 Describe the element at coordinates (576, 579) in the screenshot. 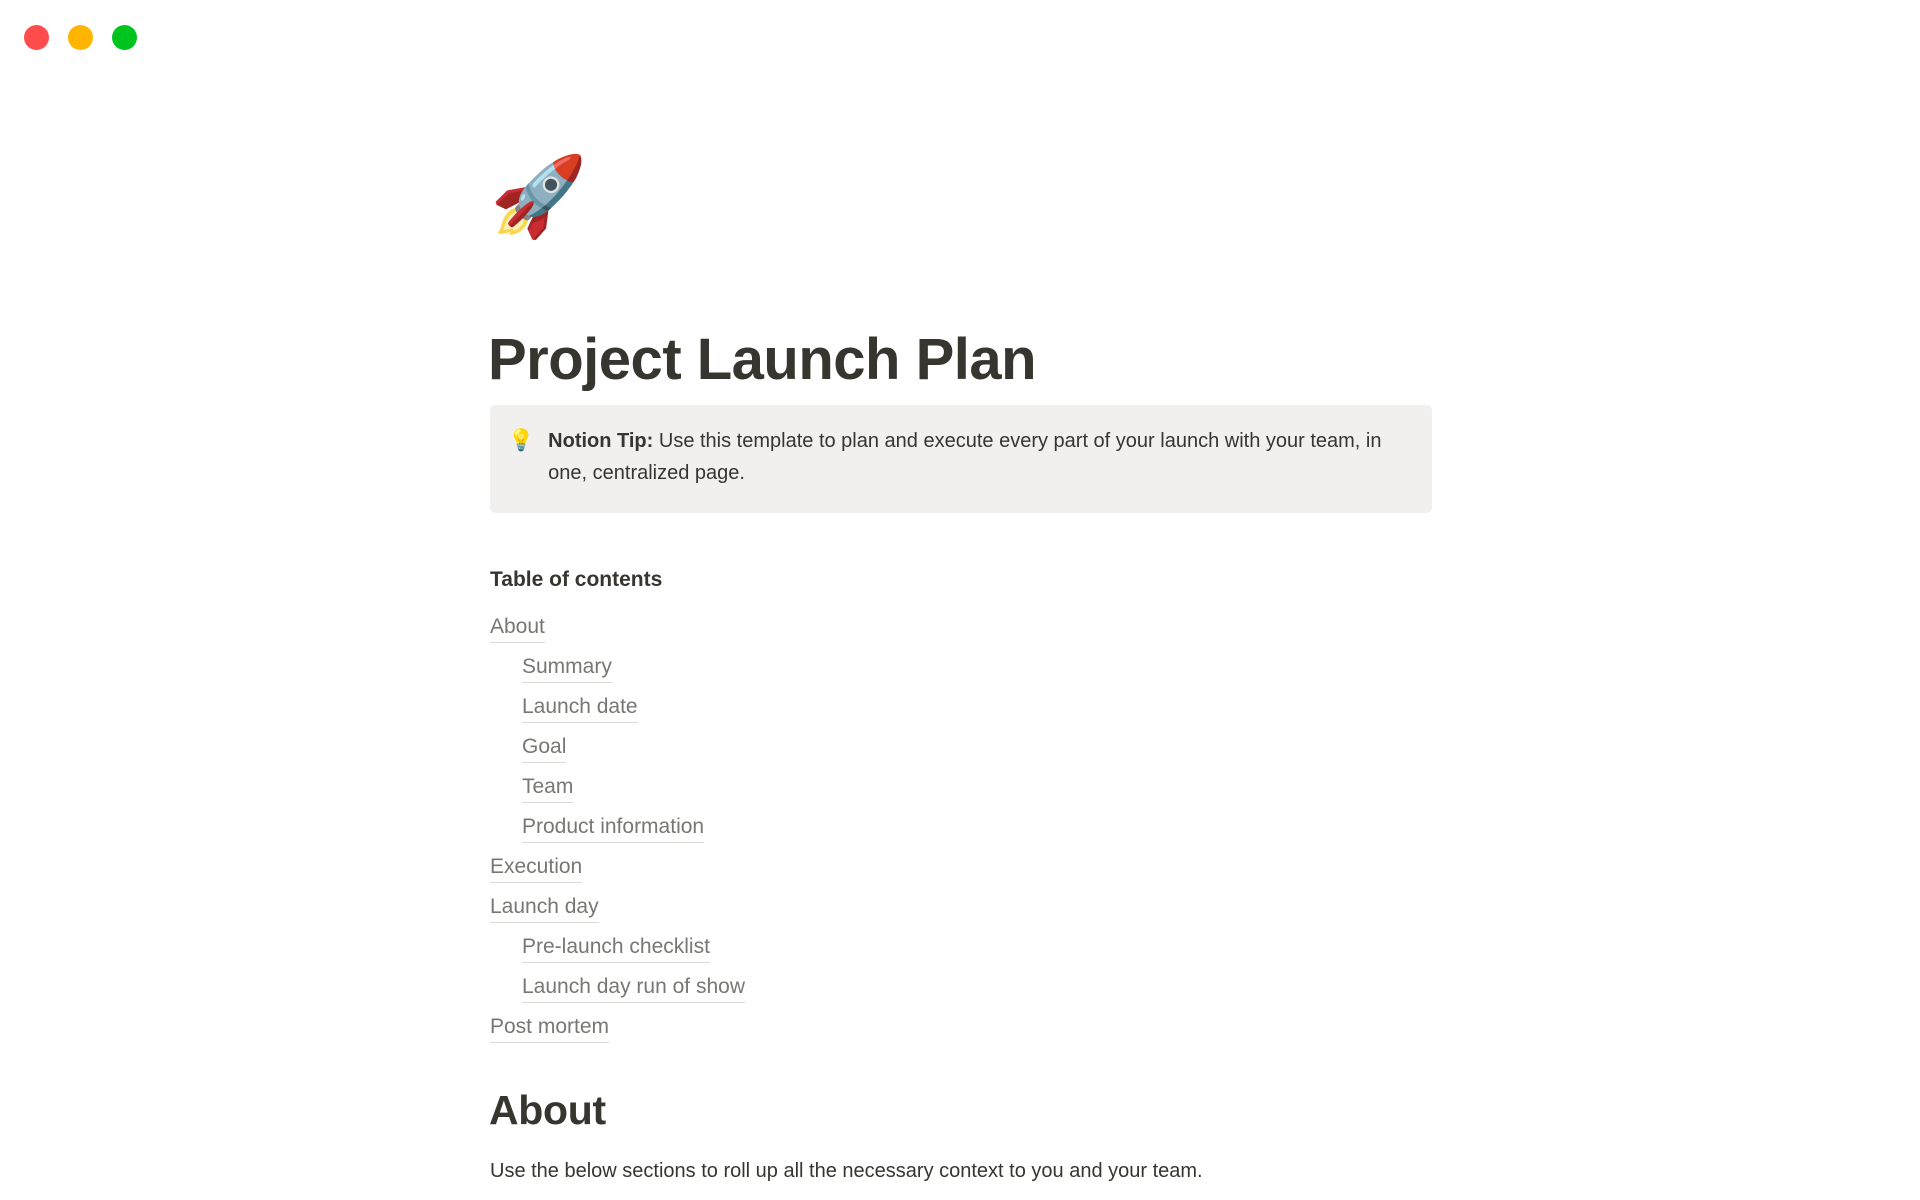

I see `table-of-contents-heading: Table of contents` at that location.